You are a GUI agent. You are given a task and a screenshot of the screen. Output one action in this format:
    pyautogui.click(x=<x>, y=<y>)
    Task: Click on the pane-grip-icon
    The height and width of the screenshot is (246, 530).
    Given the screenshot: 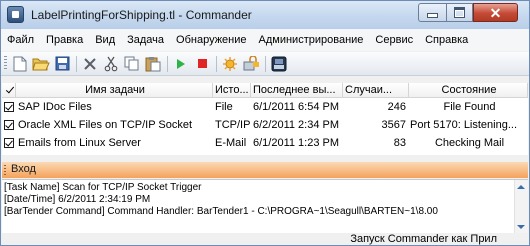 What is the action you would take?
    pyautogui.click(x=5, y=170)
    